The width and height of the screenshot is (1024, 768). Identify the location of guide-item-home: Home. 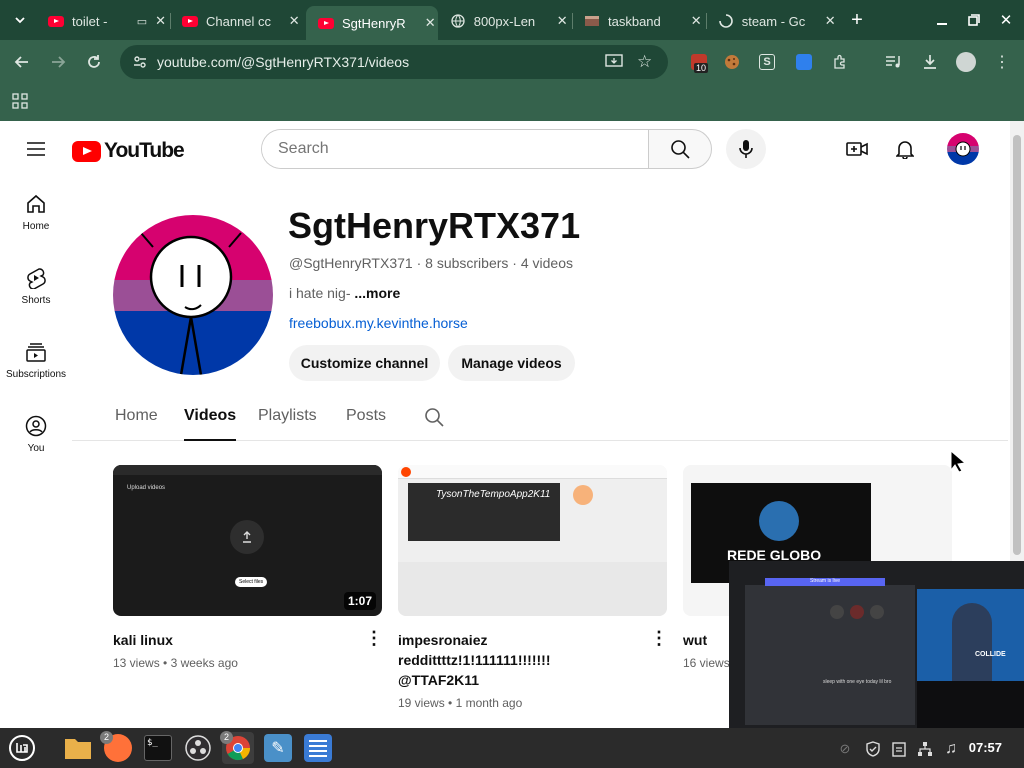
(36, 214).